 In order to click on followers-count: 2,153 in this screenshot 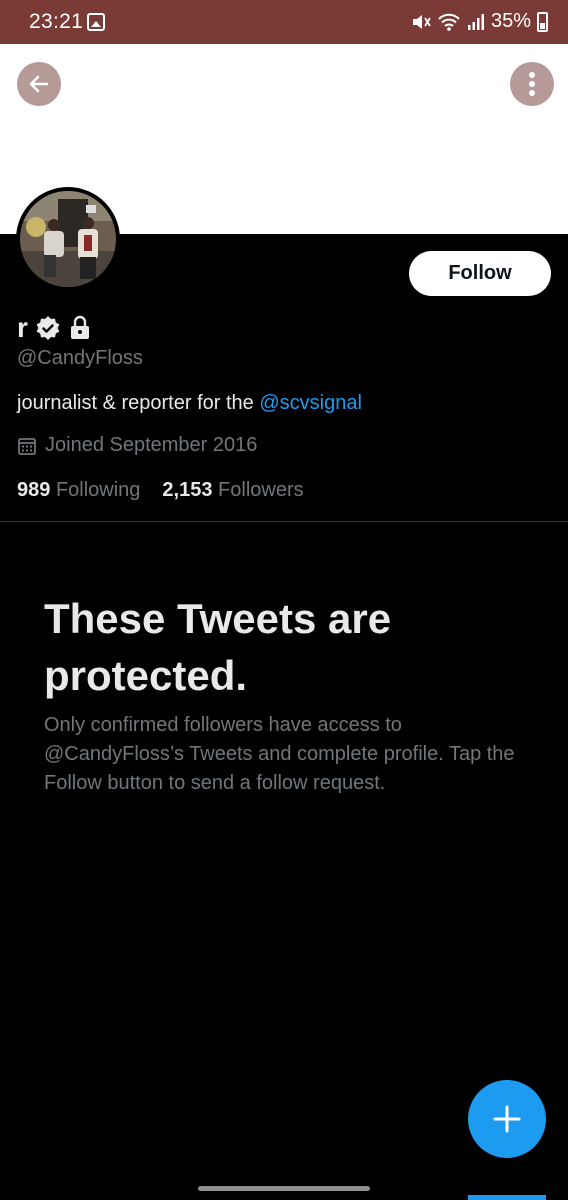, I will do `click(187, 490)`.